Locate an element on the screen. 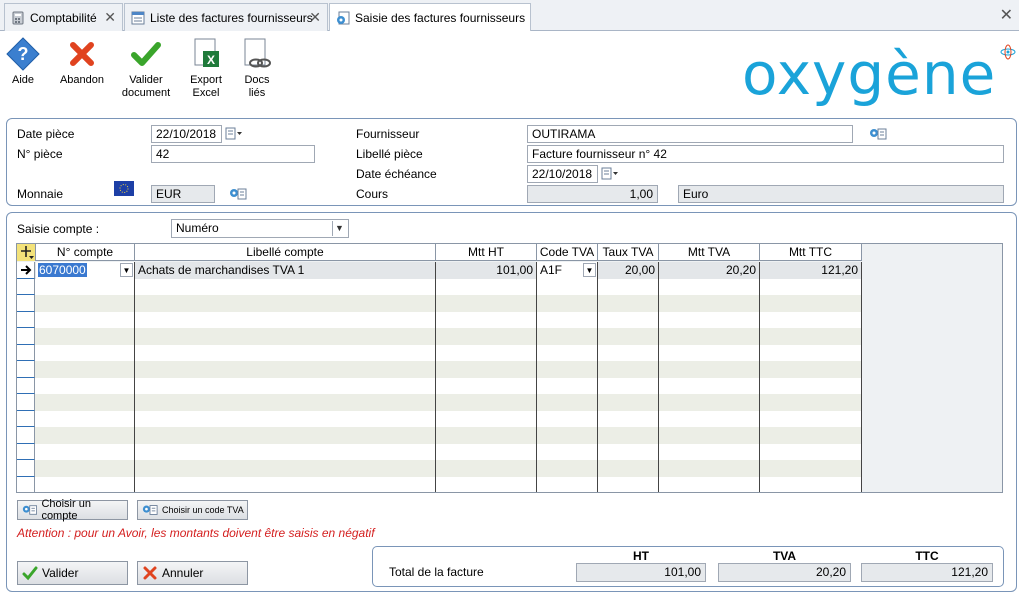  col-header-mtt-ht: Mtt HT is located at coordinates (486, 252).